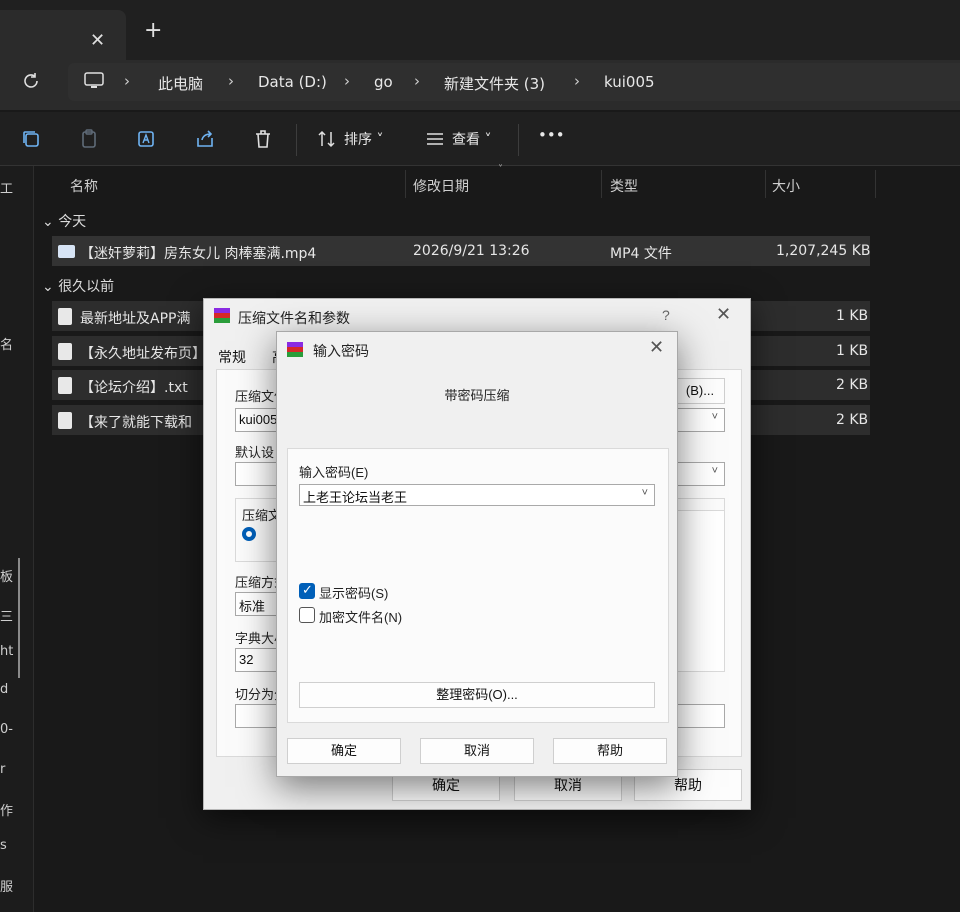 The width and height of the screenshot is (960, 912). Describe the element at coordinates (610, 751) in the screenshot. I see `help-button: 帮助` at that location.